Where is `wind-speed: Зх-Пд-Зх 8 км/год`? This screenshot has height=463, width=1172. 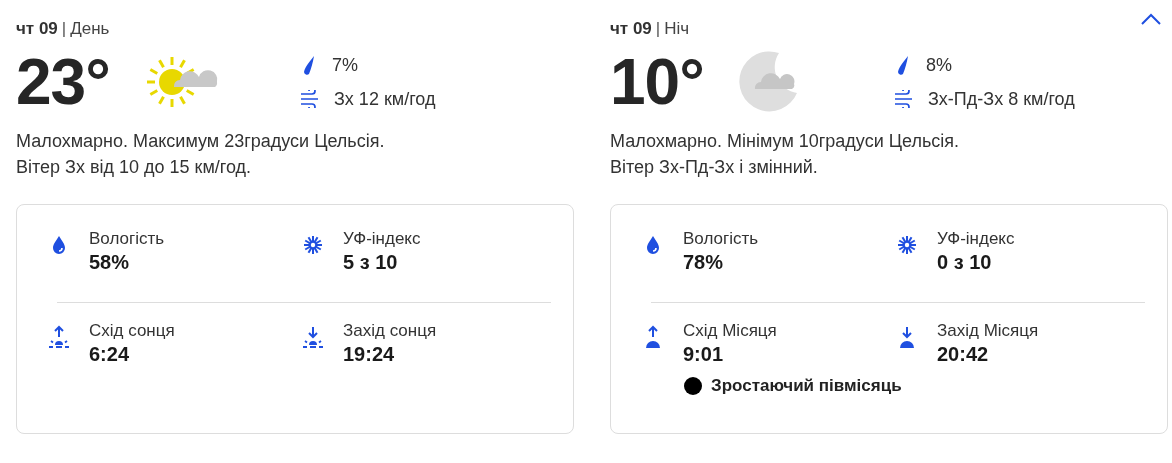
wind-speed: Зх-Пд-Зх 8 км/год is located at coordinates (1001, 99).